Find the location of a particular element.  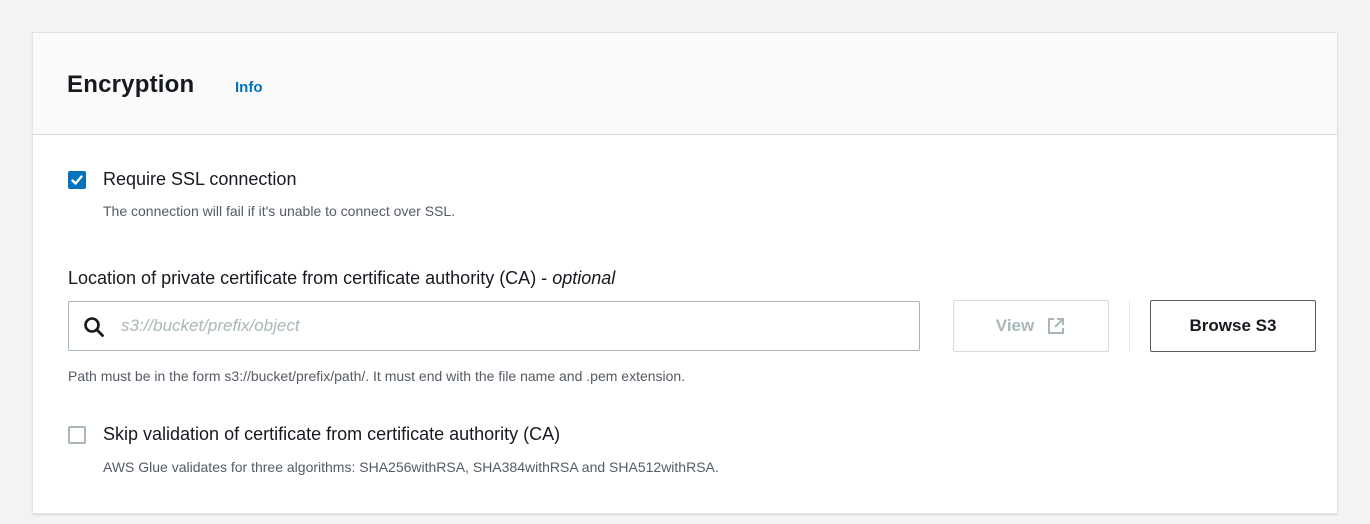

require-ssl-checkbox is located at coordinates (77, 180).